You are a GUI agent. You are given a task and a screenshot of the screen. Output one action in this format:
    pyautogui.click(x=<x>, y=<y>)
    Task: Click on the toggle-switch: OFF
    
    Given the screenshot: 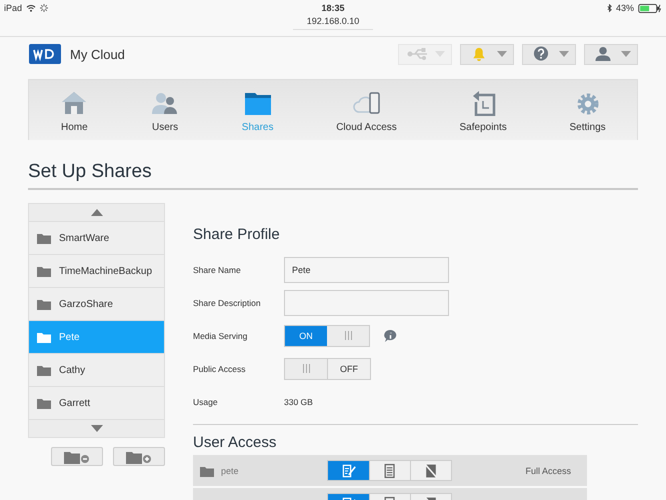 What is the action you would take?
    pyautogui.click(x=327, y=369)
    